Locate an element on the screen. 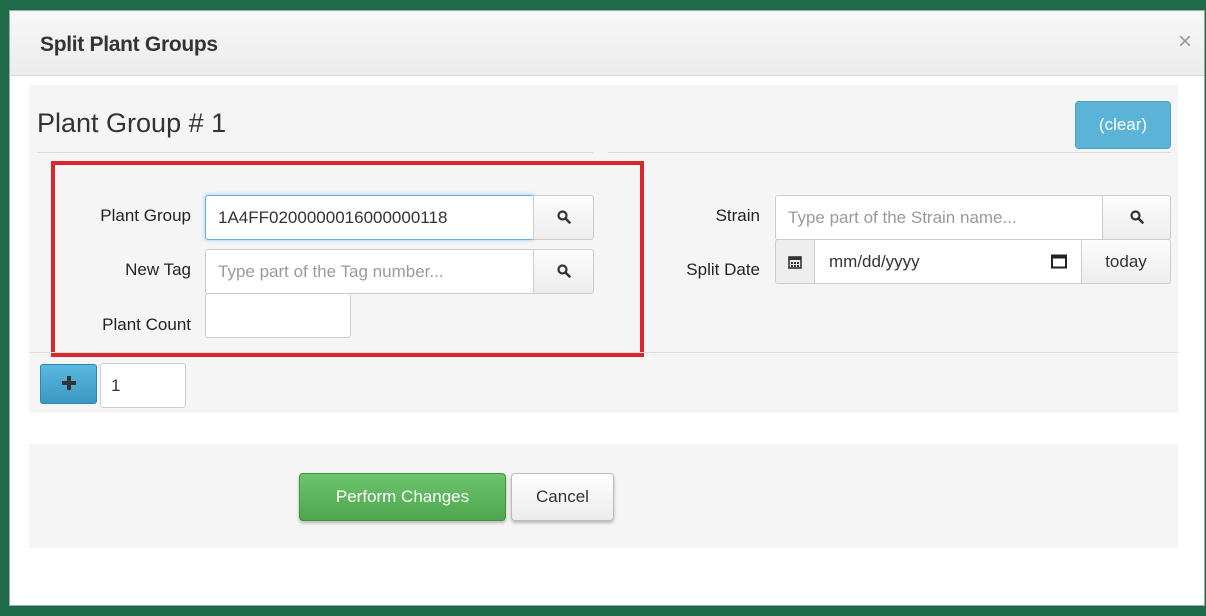  strain-search-button is located at coordinates (1136, 217).